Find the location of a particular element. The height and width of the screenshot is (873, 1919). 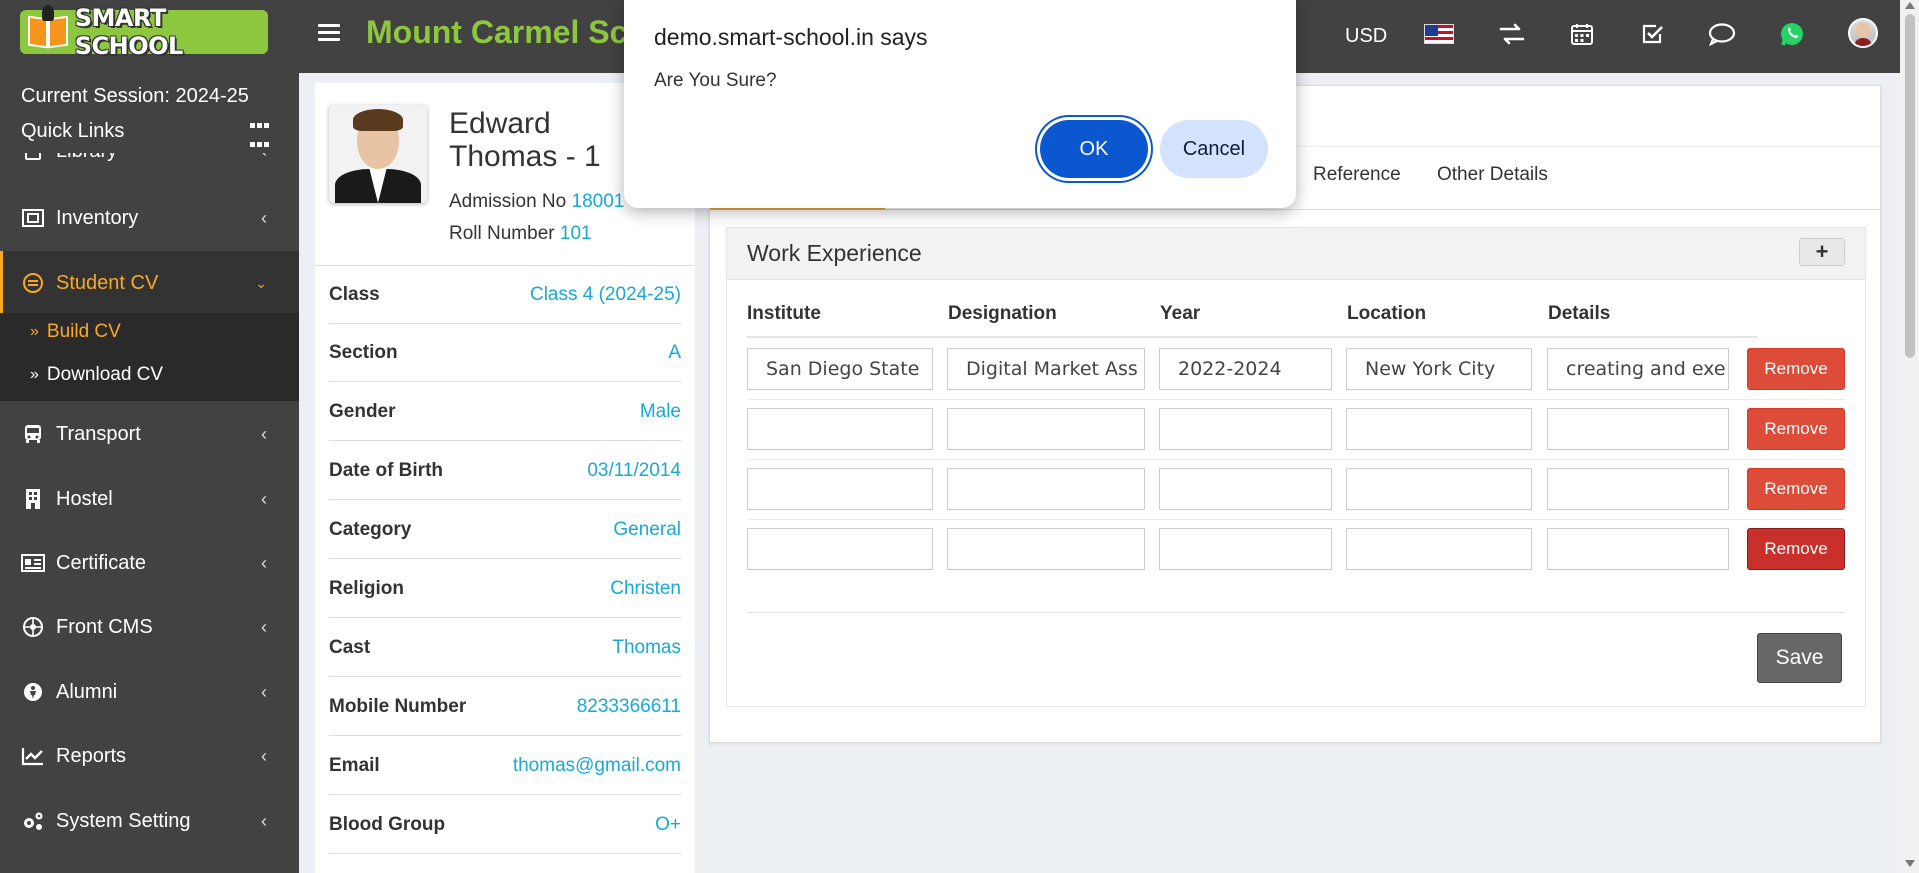

sidebar-item-label: Student CV is located at coordinates (107, 282).